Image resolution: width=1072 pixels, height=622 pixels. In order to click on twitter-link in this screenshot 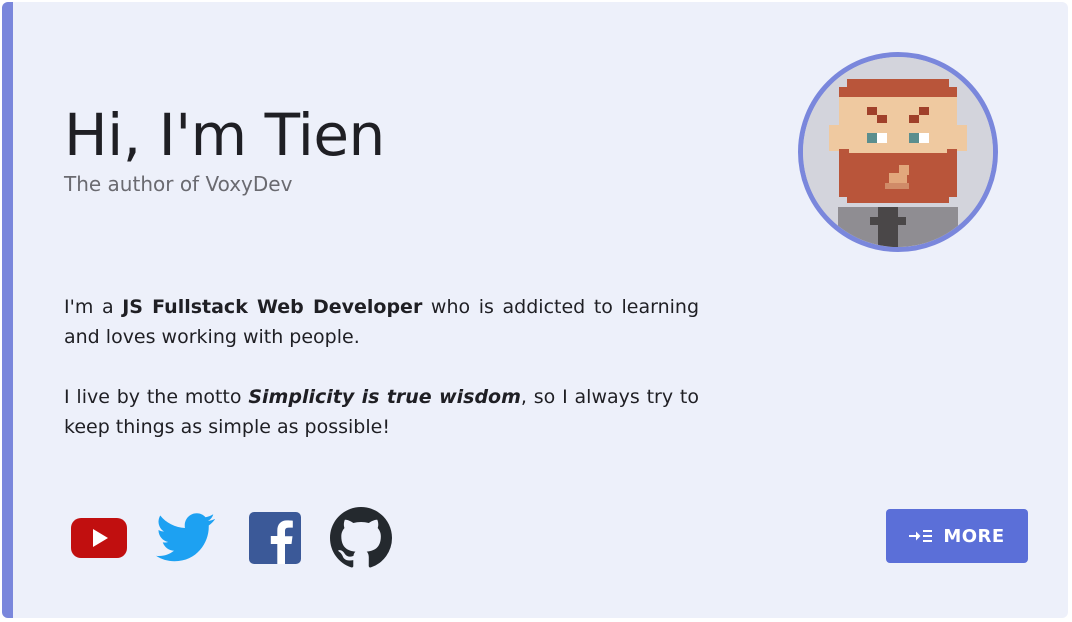, I will do `click(186, 538)`.